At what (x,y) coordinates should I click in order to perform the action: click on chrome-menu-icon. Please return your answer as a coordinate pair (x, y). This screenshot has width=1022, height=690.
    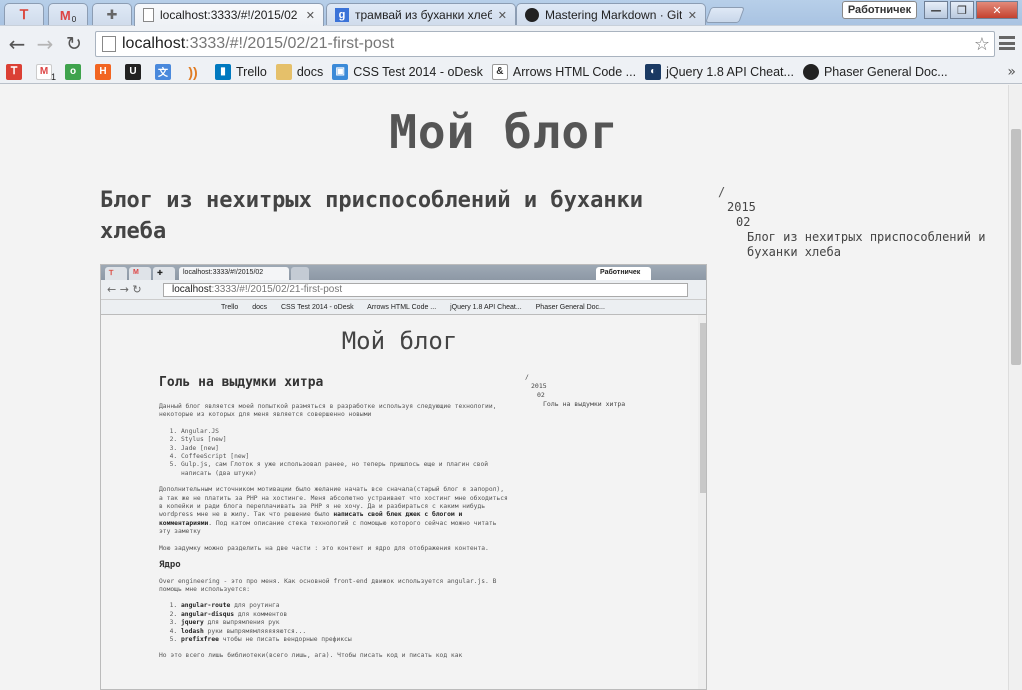
    Looking at the image, I should click on (1007, 43).